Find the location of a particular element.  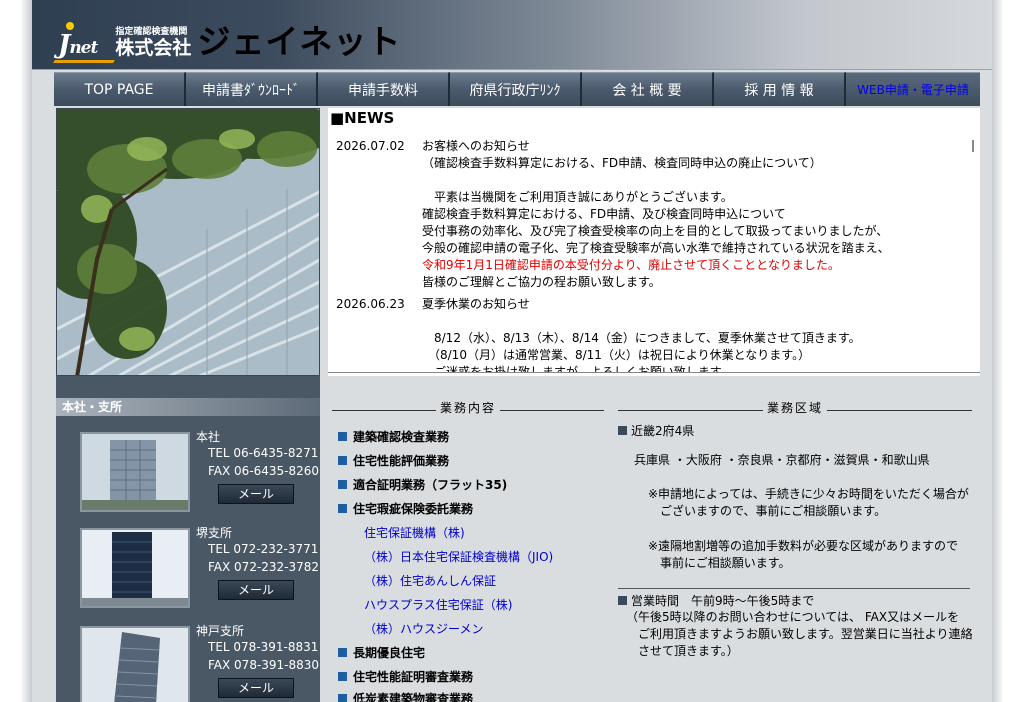

service-item: 適合証明業務（フラット35) is located at coordinates (422, 484).